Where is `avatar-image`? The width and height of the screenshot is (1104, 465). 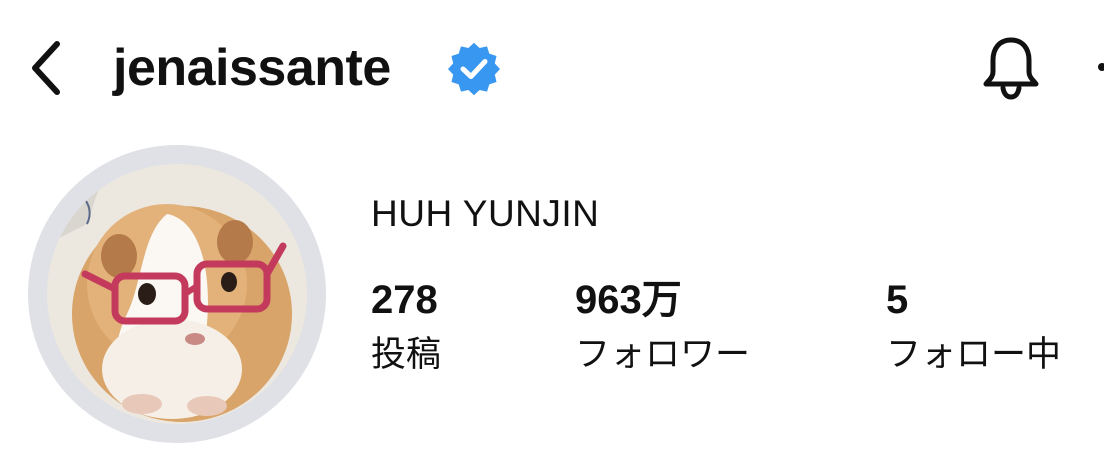
avatar-image is located at coordinates (177, 294).